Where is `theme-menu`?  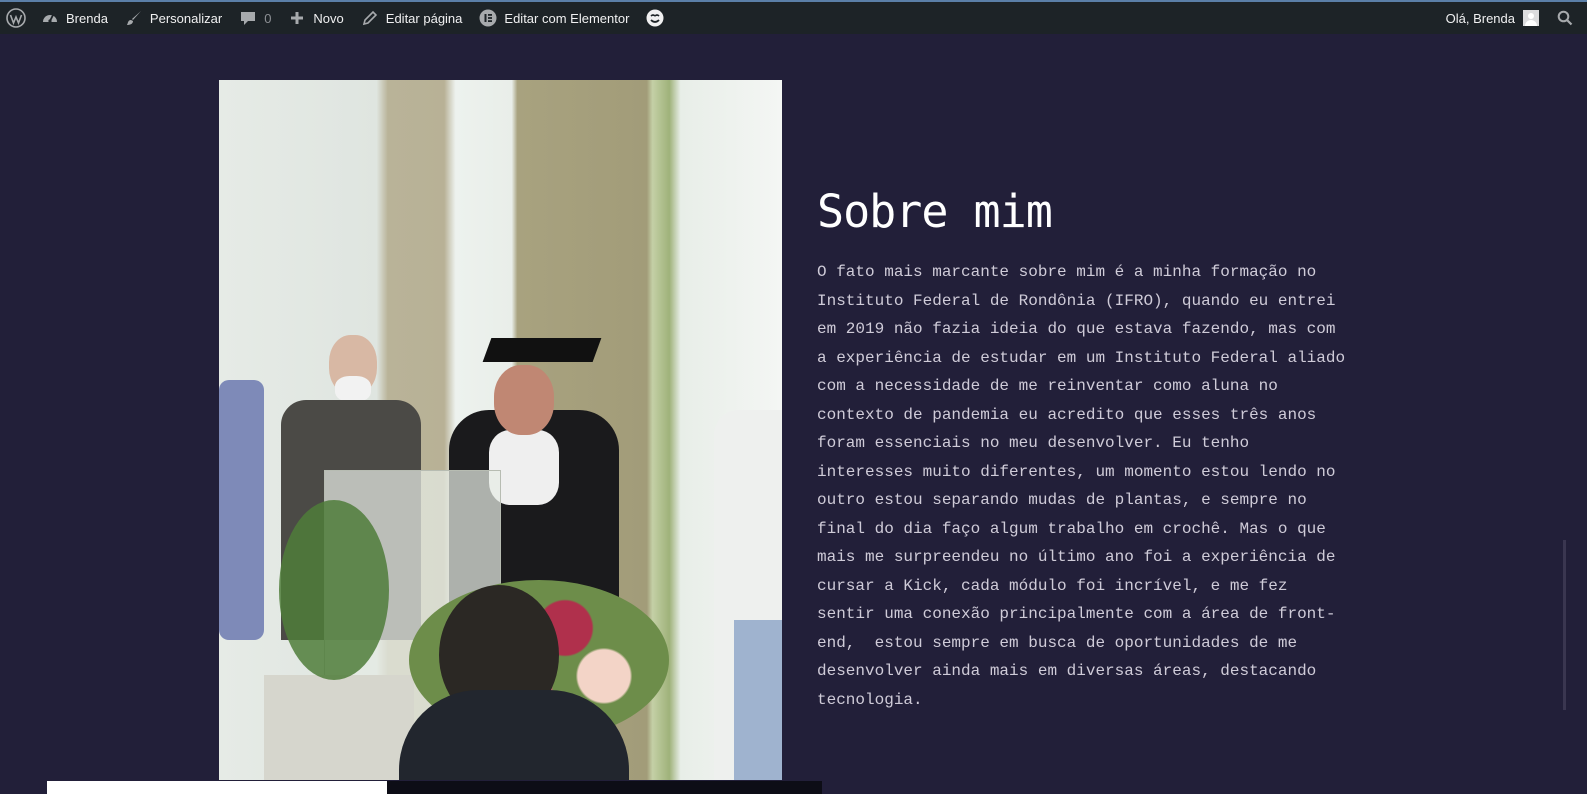 theme-menu is located at coordinates (658, 18).